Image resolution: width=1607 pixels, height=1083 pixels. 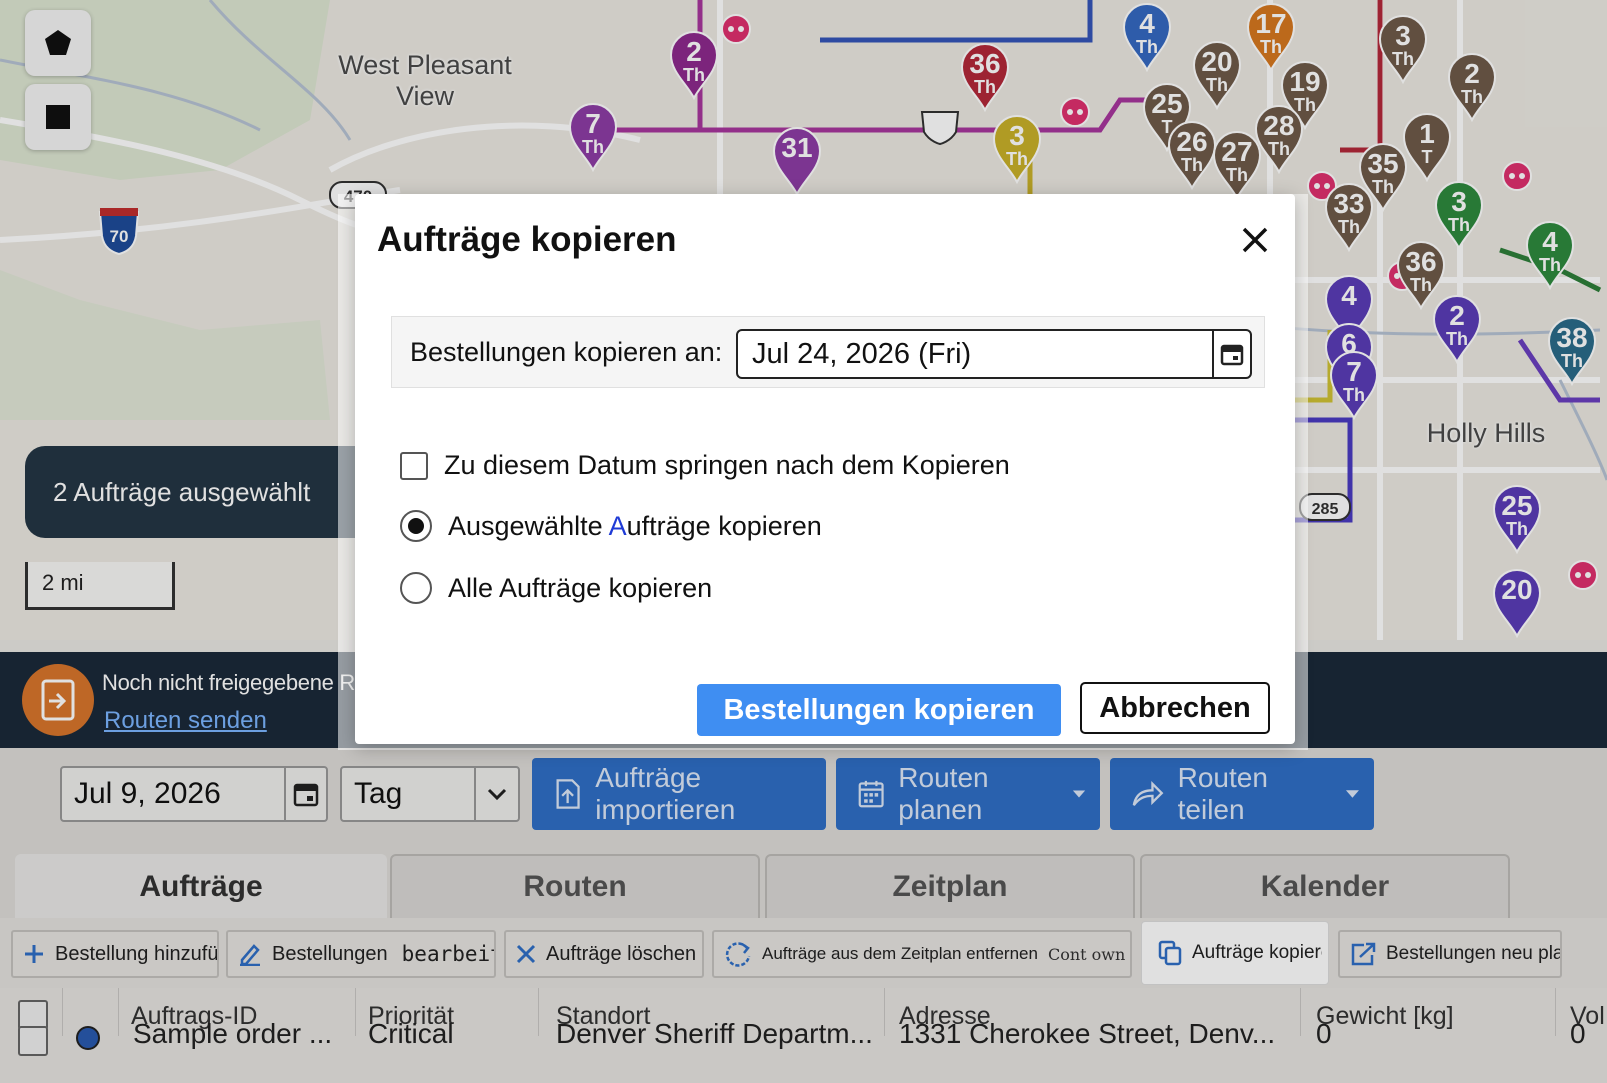 What do you see at coordinates (447, 954) in the screenshot?
I see `edit-orders-label-b: bearbeiten` at bounding box center [447, 954].